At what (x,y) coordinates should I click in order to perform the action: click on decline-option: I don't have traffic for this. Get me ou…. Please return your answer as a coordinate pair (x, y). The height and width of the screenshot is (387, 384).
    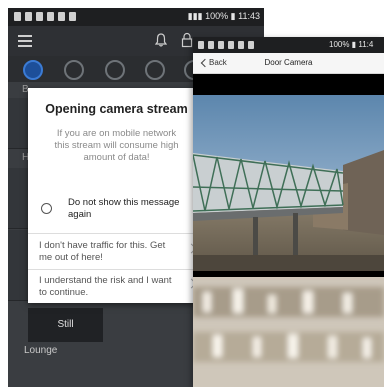
    Looking at the image, I should click on (116, 252).